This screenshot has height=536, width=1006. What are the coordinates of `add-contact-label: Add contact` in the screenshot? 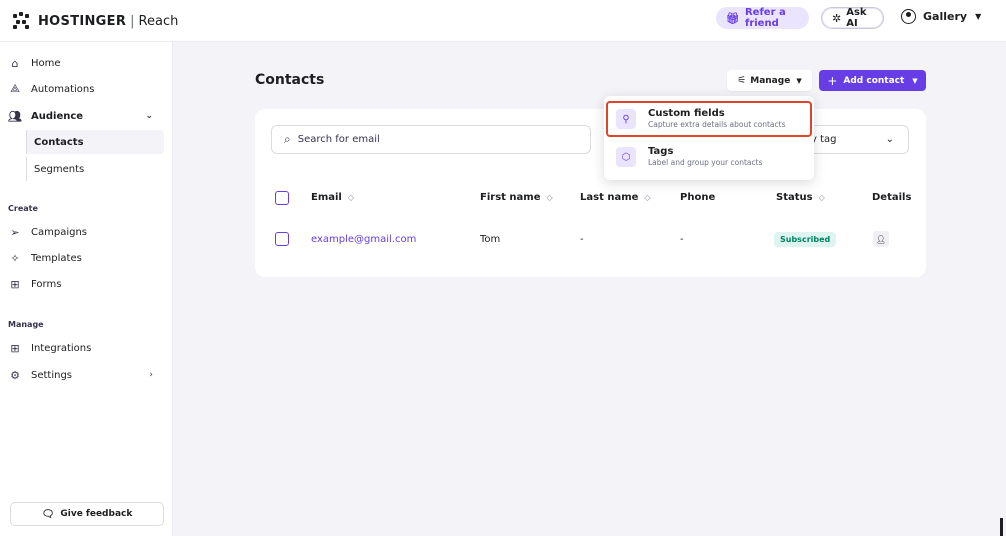 It's located at (874, 80).